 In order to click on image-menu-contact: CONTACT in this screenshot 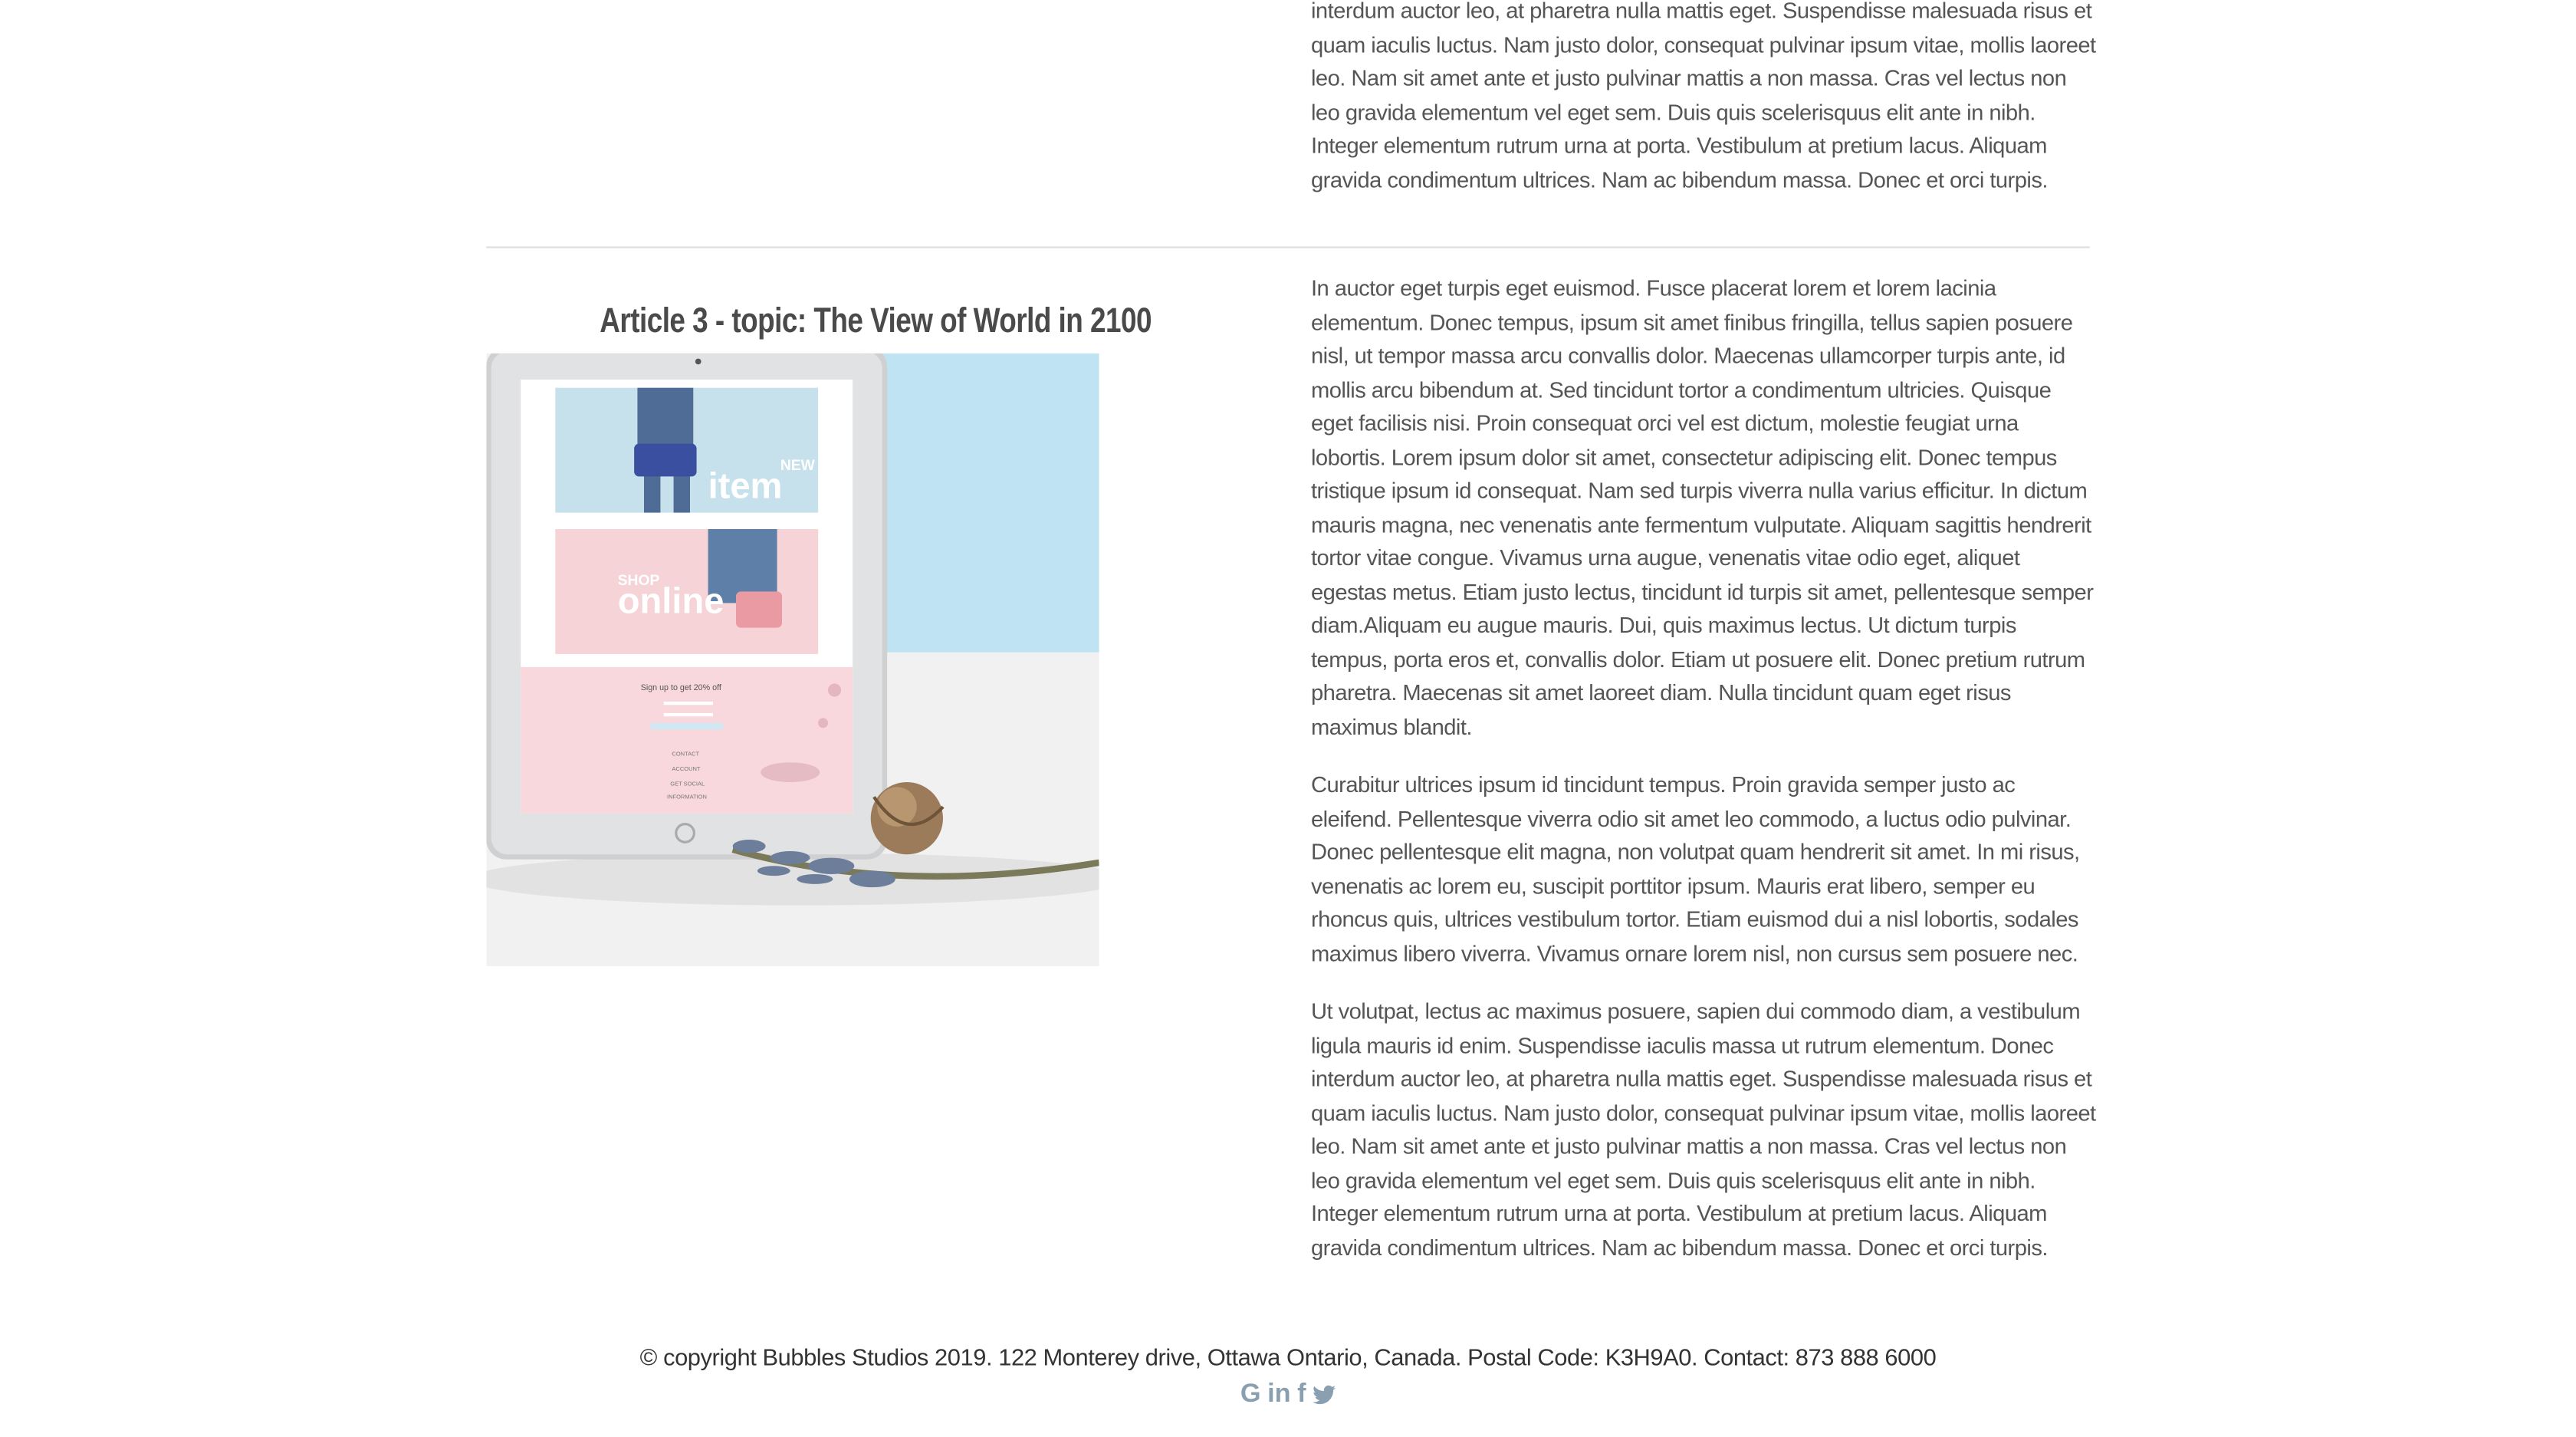, I will do `click(686, 754)`.